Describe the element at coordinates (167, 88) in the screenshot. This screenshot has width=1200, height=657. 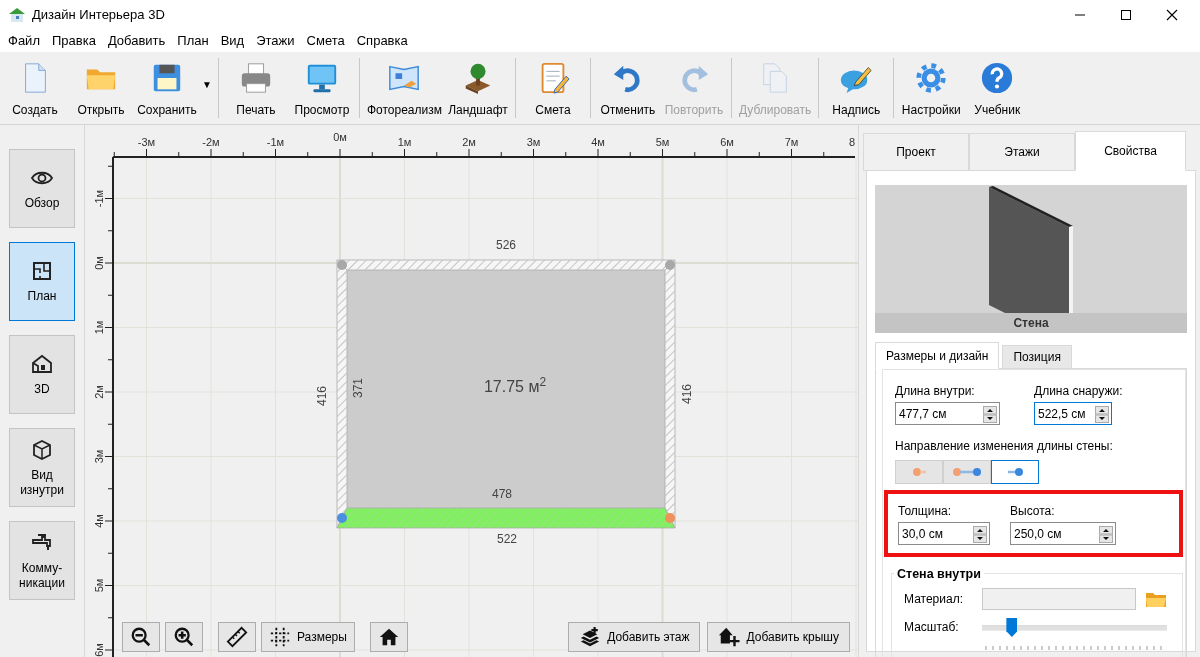
I see `toolbar-button: Сохранить` at that location.